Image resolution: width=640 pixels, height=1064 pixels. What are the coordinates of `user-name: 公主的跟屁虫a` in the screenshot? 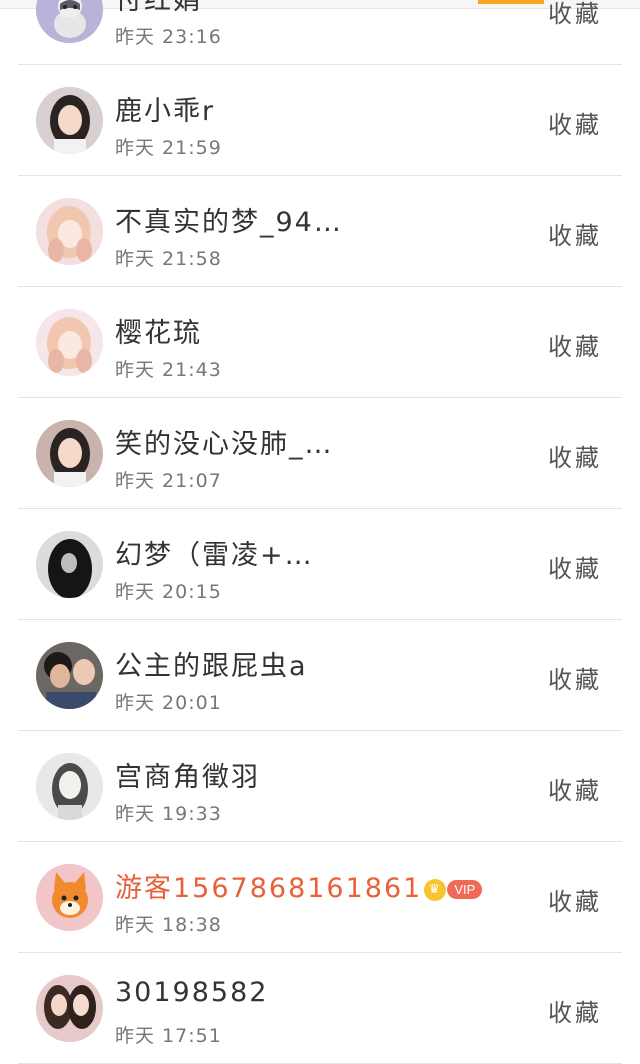 It's located at (211, 663).